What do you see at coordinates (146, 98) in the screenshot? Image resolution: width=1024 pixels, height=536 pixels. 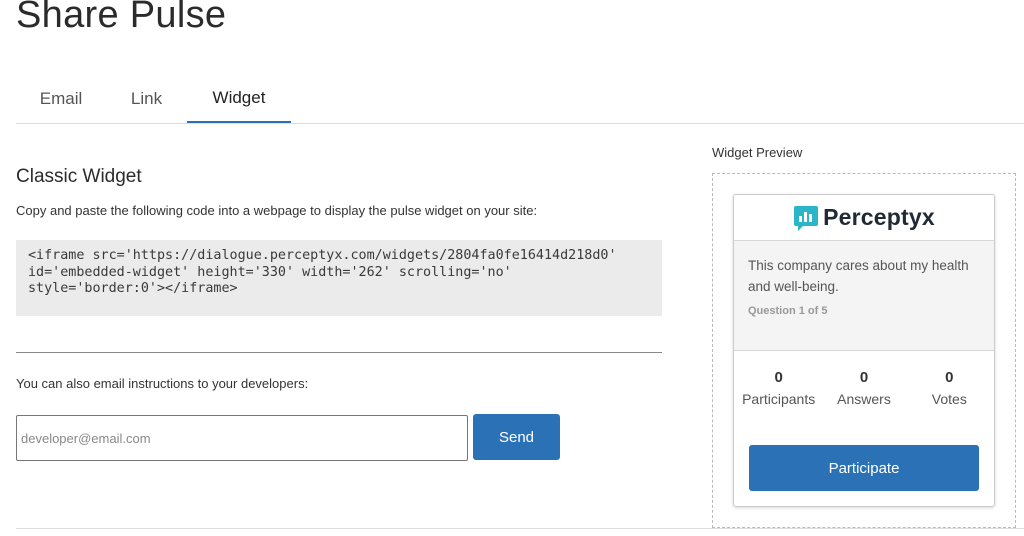 I see `tab-link: Link` at bounding box center [146, 98].